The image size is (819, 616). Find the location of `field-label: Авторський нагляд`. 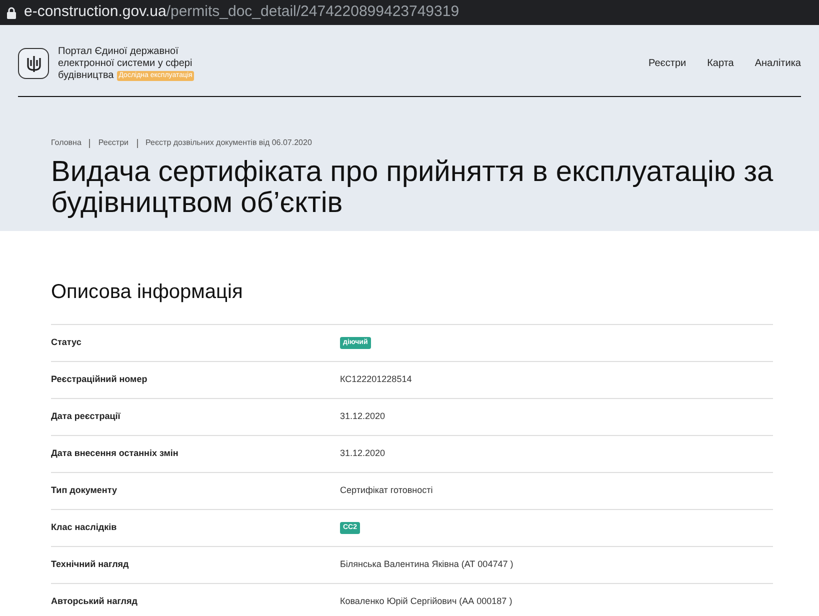

field-label: Авторський нагляд is located at coordinates (94, 601).